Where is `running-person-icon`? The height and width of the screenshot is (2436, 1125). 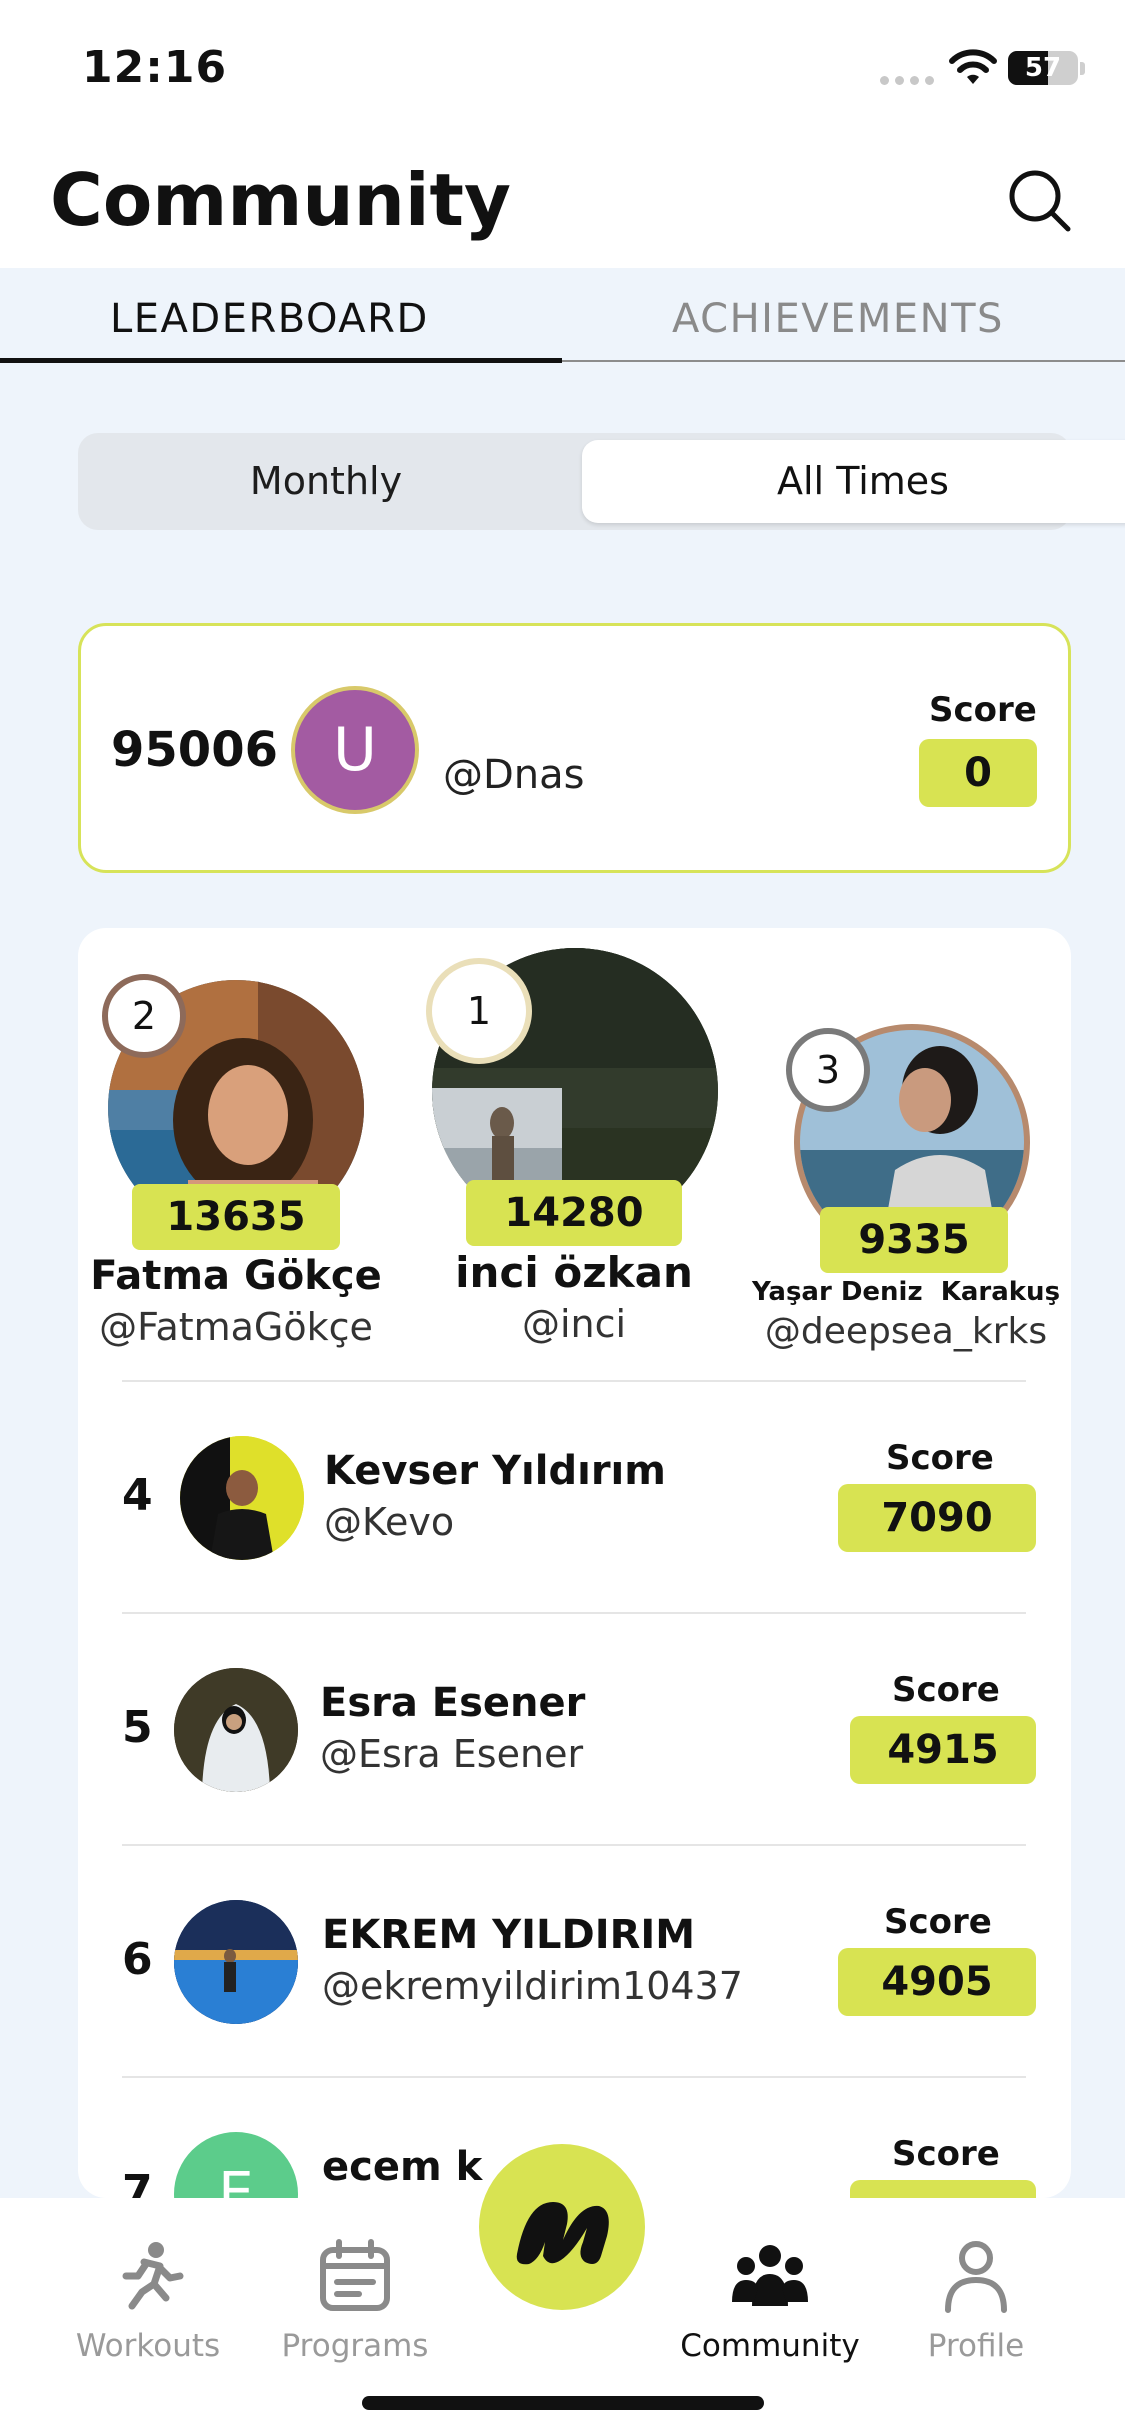 running-person-icon is located at coordinates (153, 2276).